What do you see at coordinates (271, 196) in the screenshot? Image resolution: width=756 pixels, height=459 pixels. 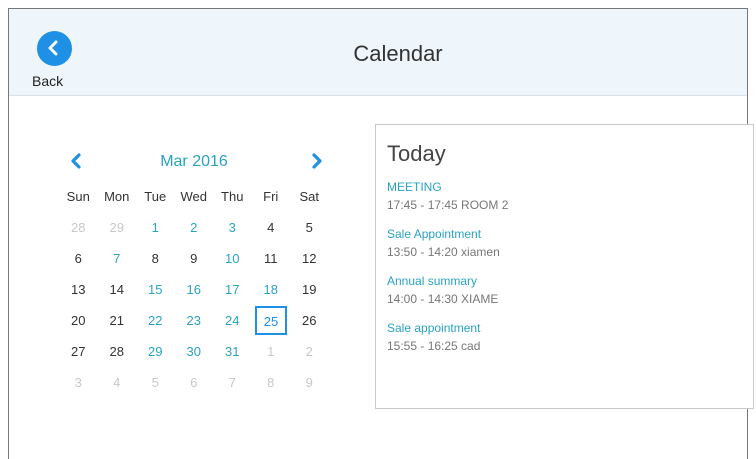 I see `weekday-label: Fri` at bounding box center [271, 196].